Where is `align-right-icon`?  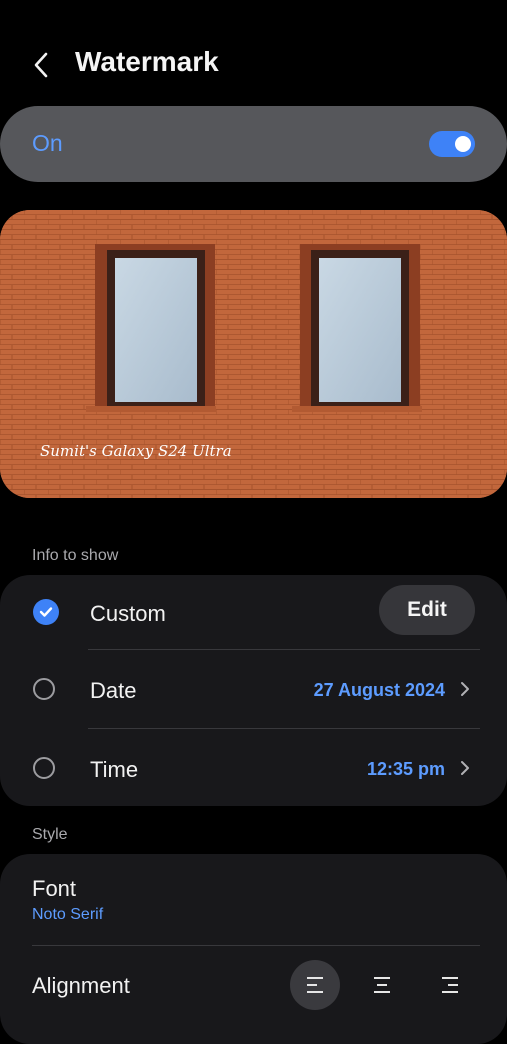
align-right-icon is located at coordinates (450, 985).